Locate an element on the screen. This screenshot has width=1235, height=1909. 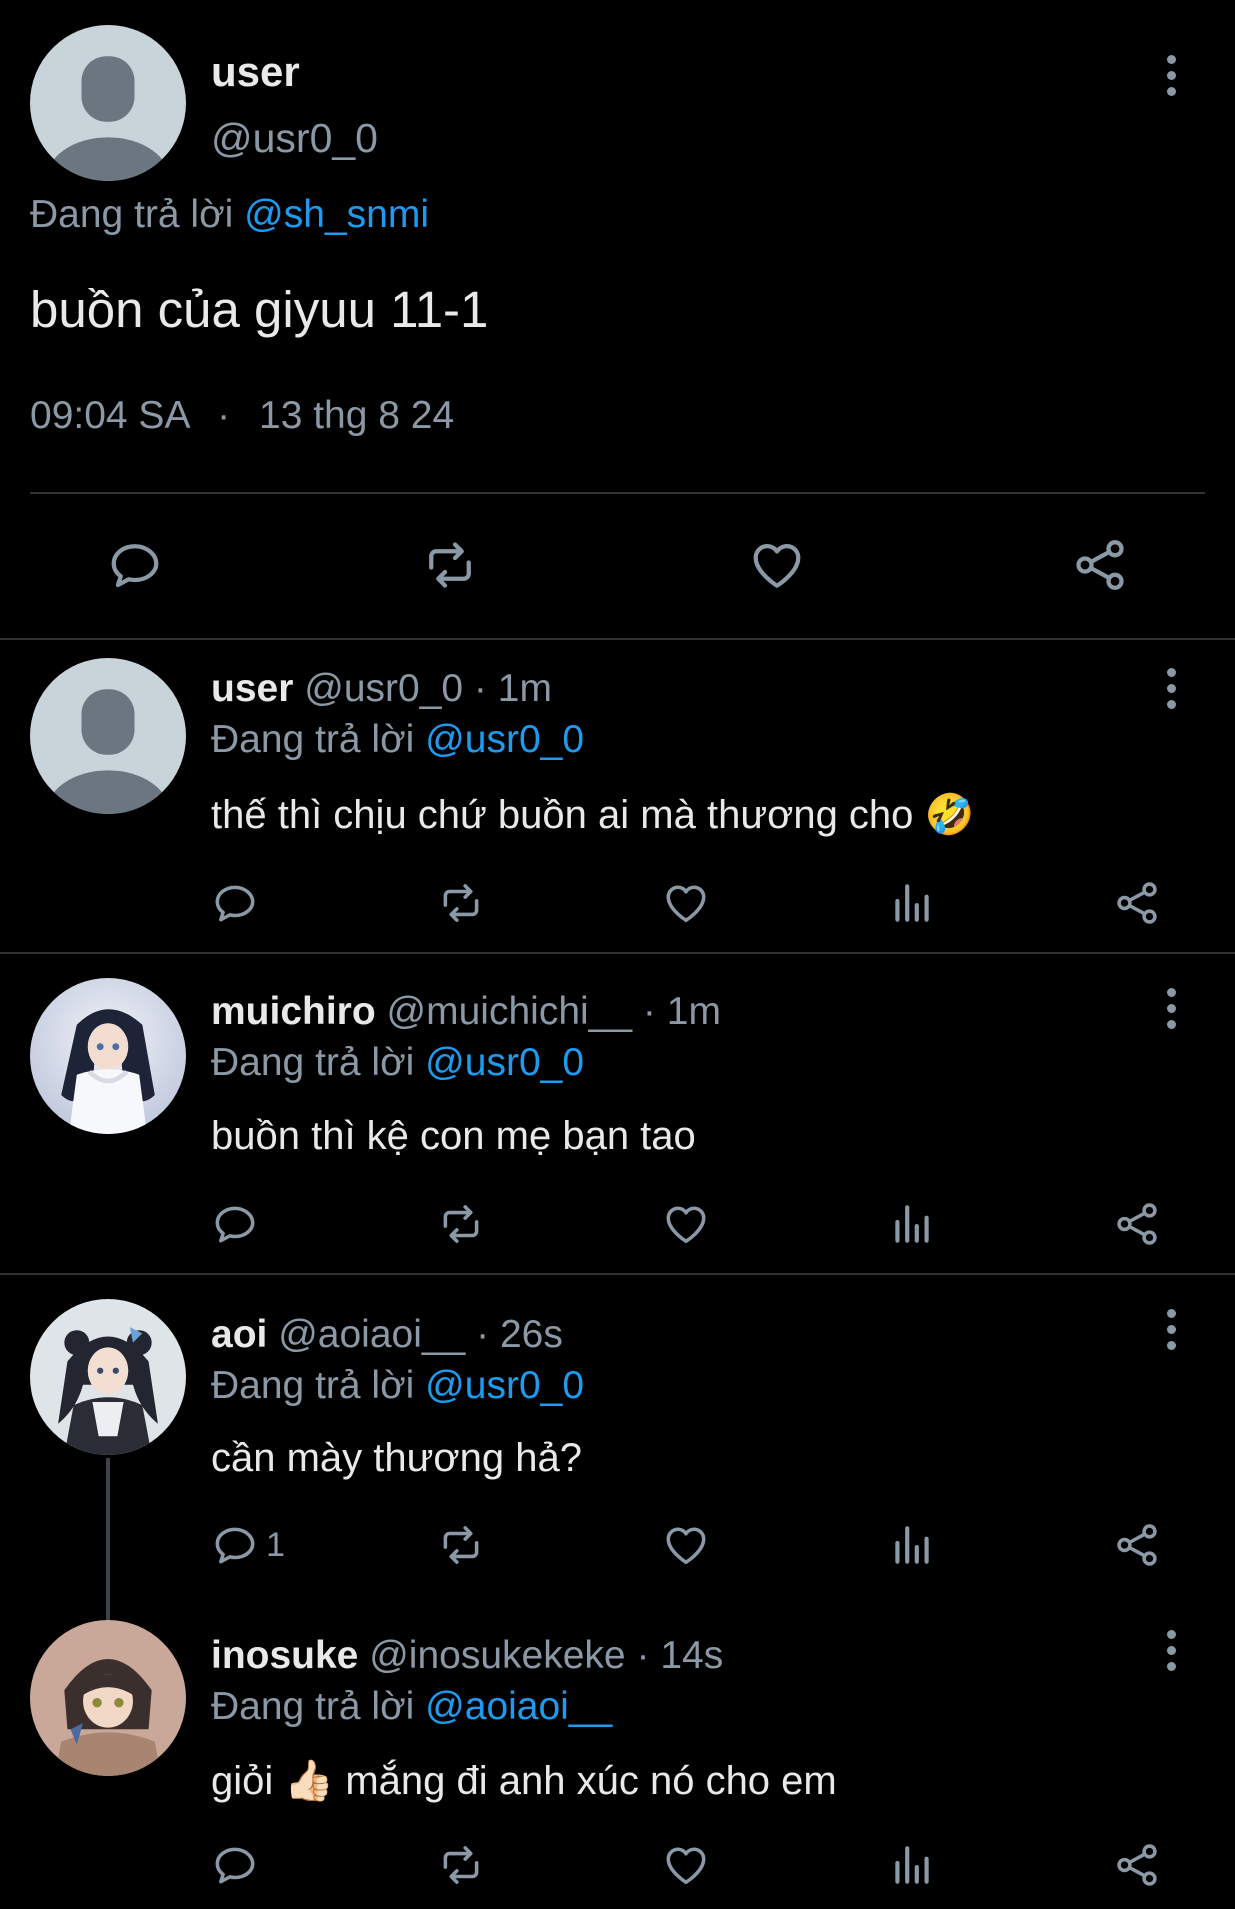
replying-to: Đang trả lời @sh_snmi is located at coordinates (229, 215).